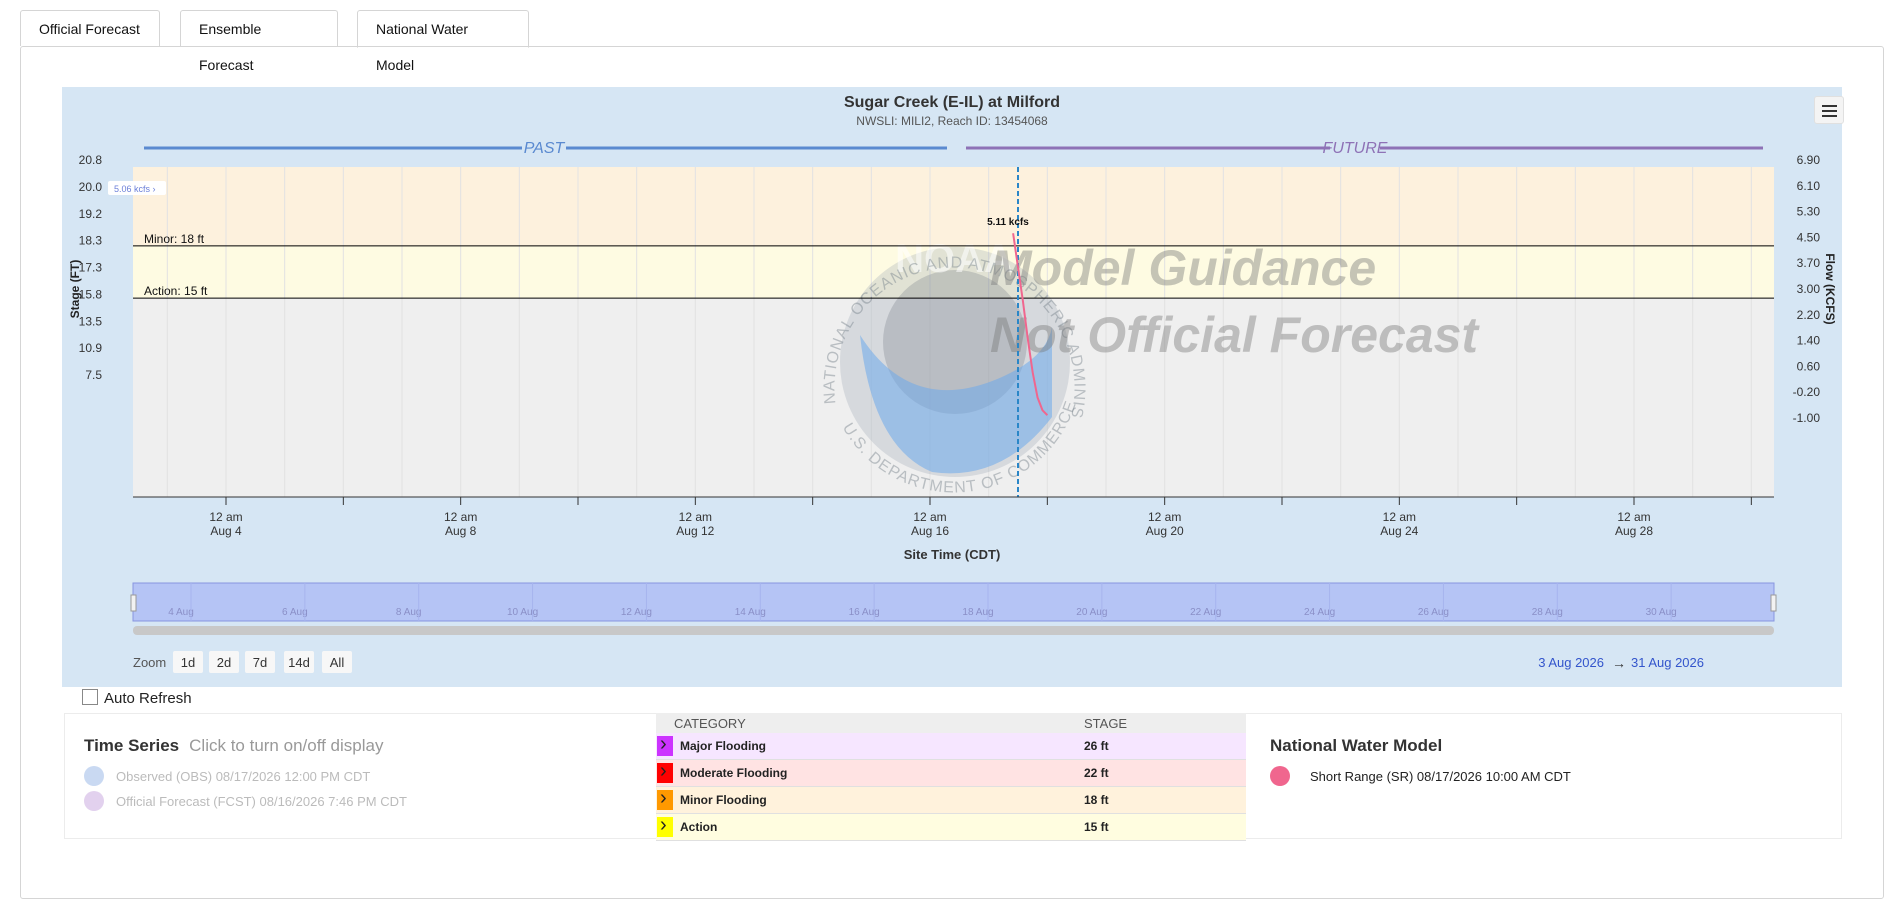 This screenshot has height=915, width=1902. Describe the element at coordinates (1830, 288) in the screenshot. I see `y-right-axis-title: Flow (KCFS)` at that location.